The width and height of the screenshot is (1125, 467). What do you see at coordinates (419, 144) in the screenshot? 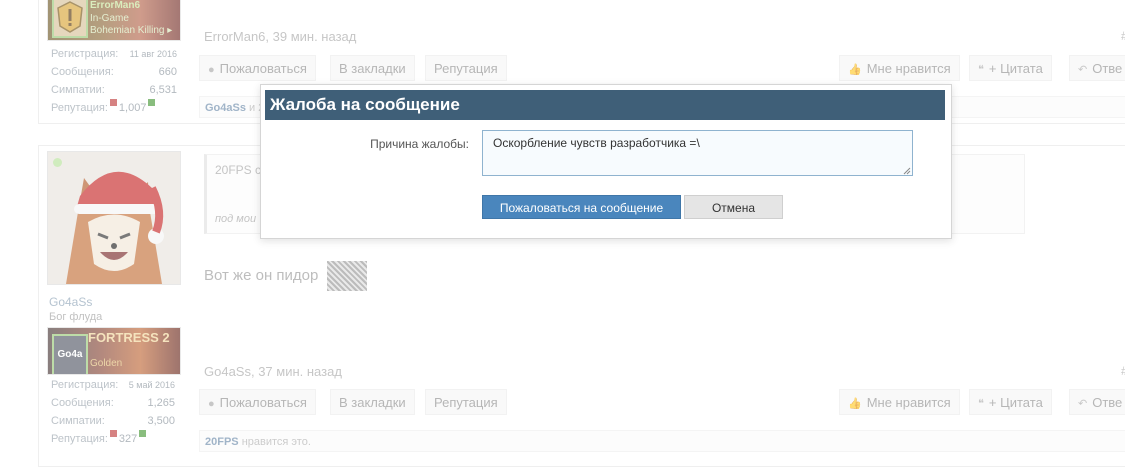
I see `reason-label: Причина жалобы:` at bounding box center [419, 144].